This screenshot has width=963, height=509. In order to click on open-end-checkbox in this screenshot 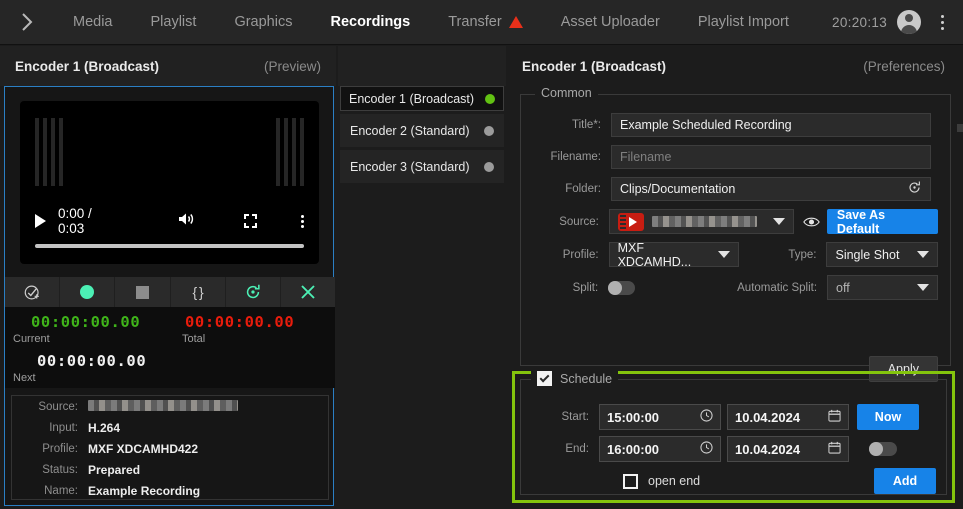, I will do `click(630, 481)`.